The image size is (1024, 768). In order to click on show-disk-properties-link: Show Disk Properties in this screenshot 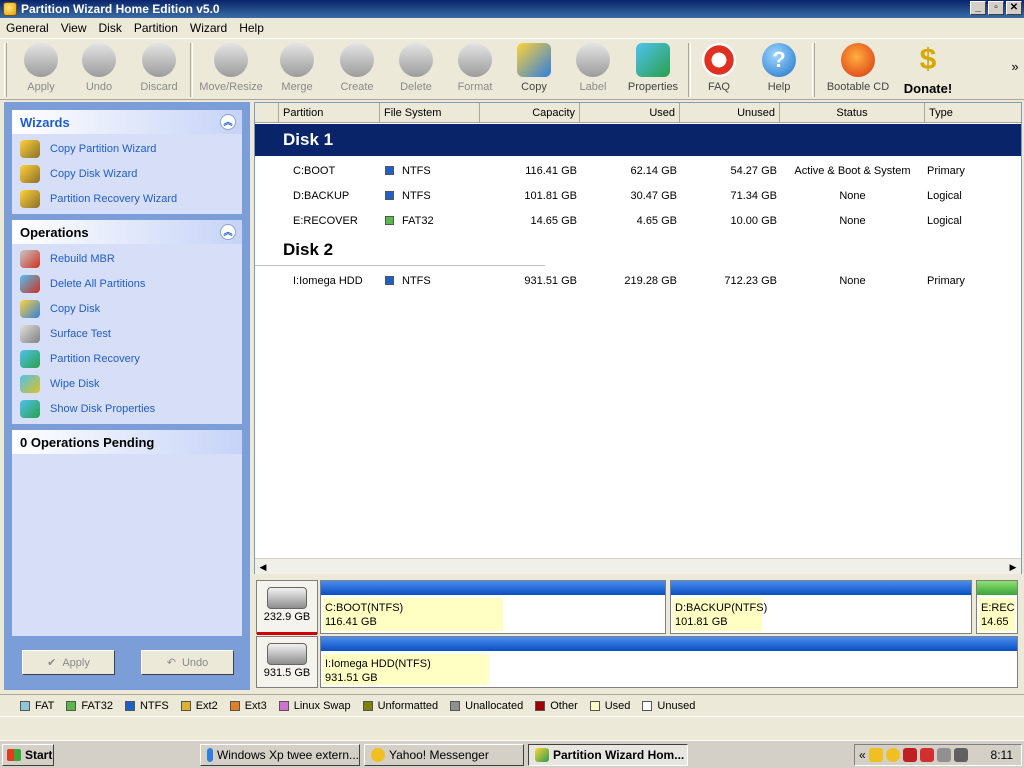, I will do `click(127, 408)`.